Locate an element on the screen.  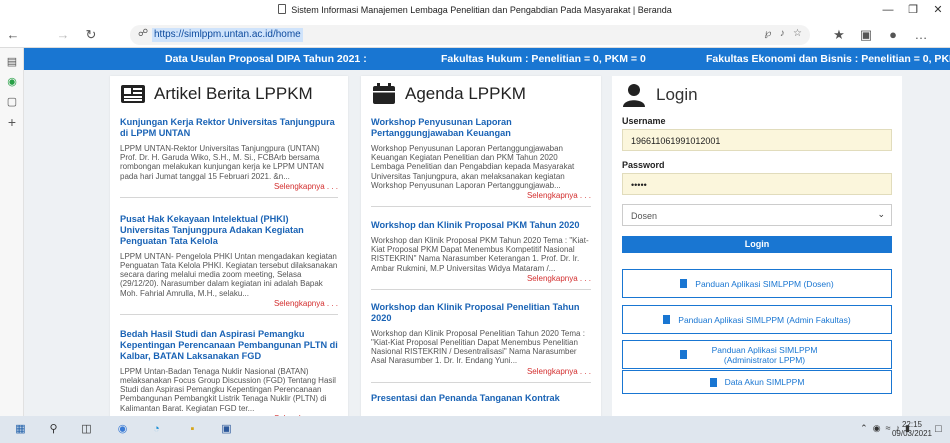
notification-icon: □ is located at coordinates (938, 429).